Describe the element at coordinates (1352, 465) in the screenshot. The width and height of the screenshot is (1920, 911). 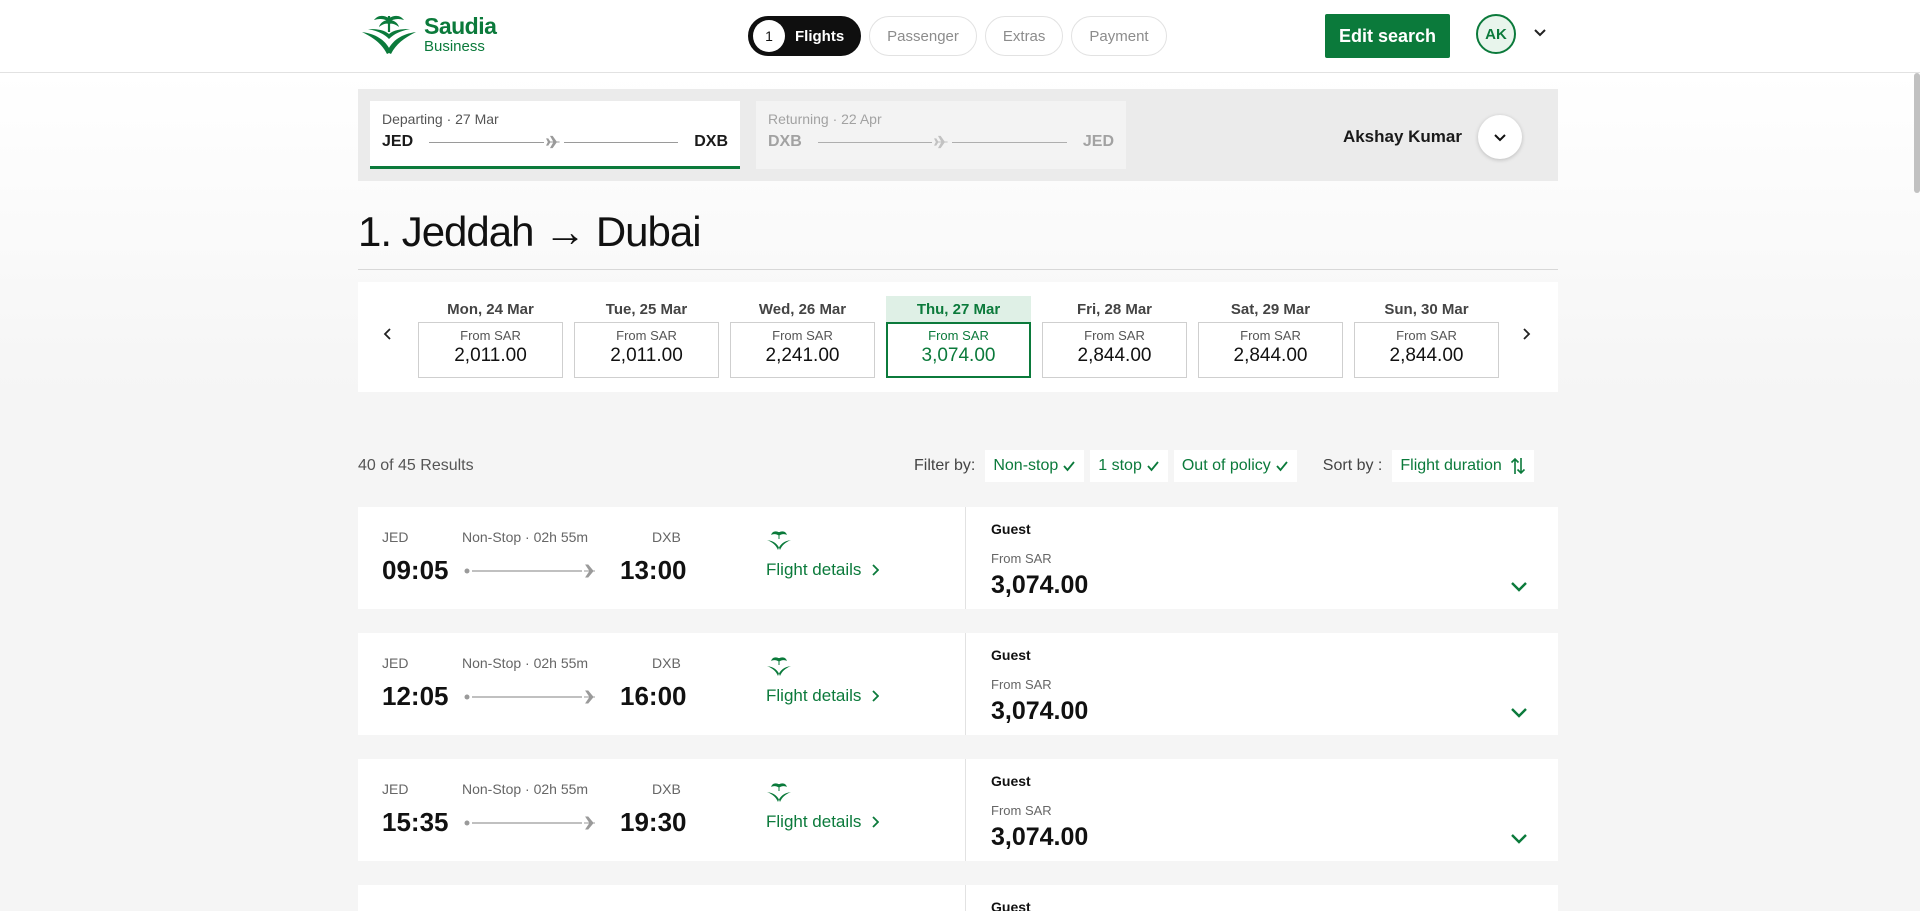
I see `sort-label: Sort by :` at that location.